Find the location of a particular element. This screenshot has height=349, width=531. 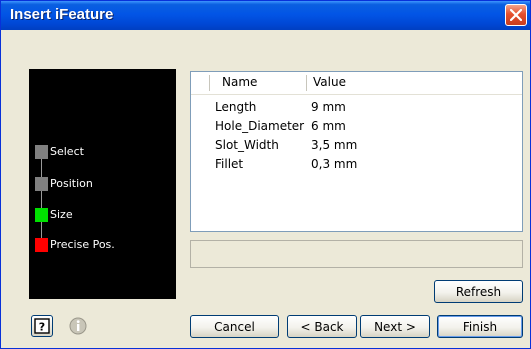

back-button: < Back is located at coordinates (322, 326).